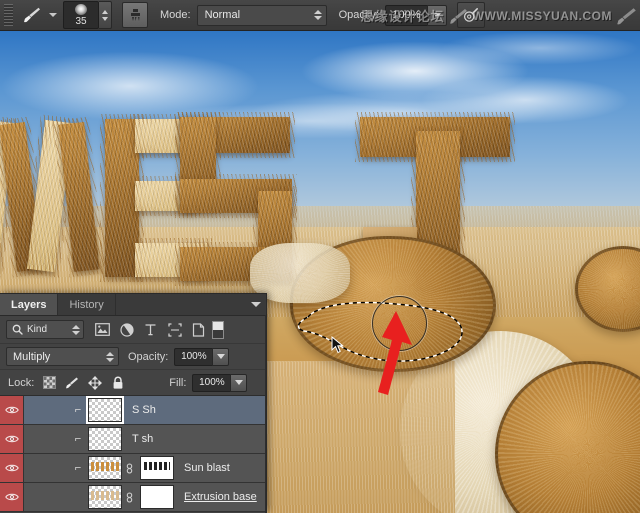  I want to click on lock-buttons, so click(83, 382).